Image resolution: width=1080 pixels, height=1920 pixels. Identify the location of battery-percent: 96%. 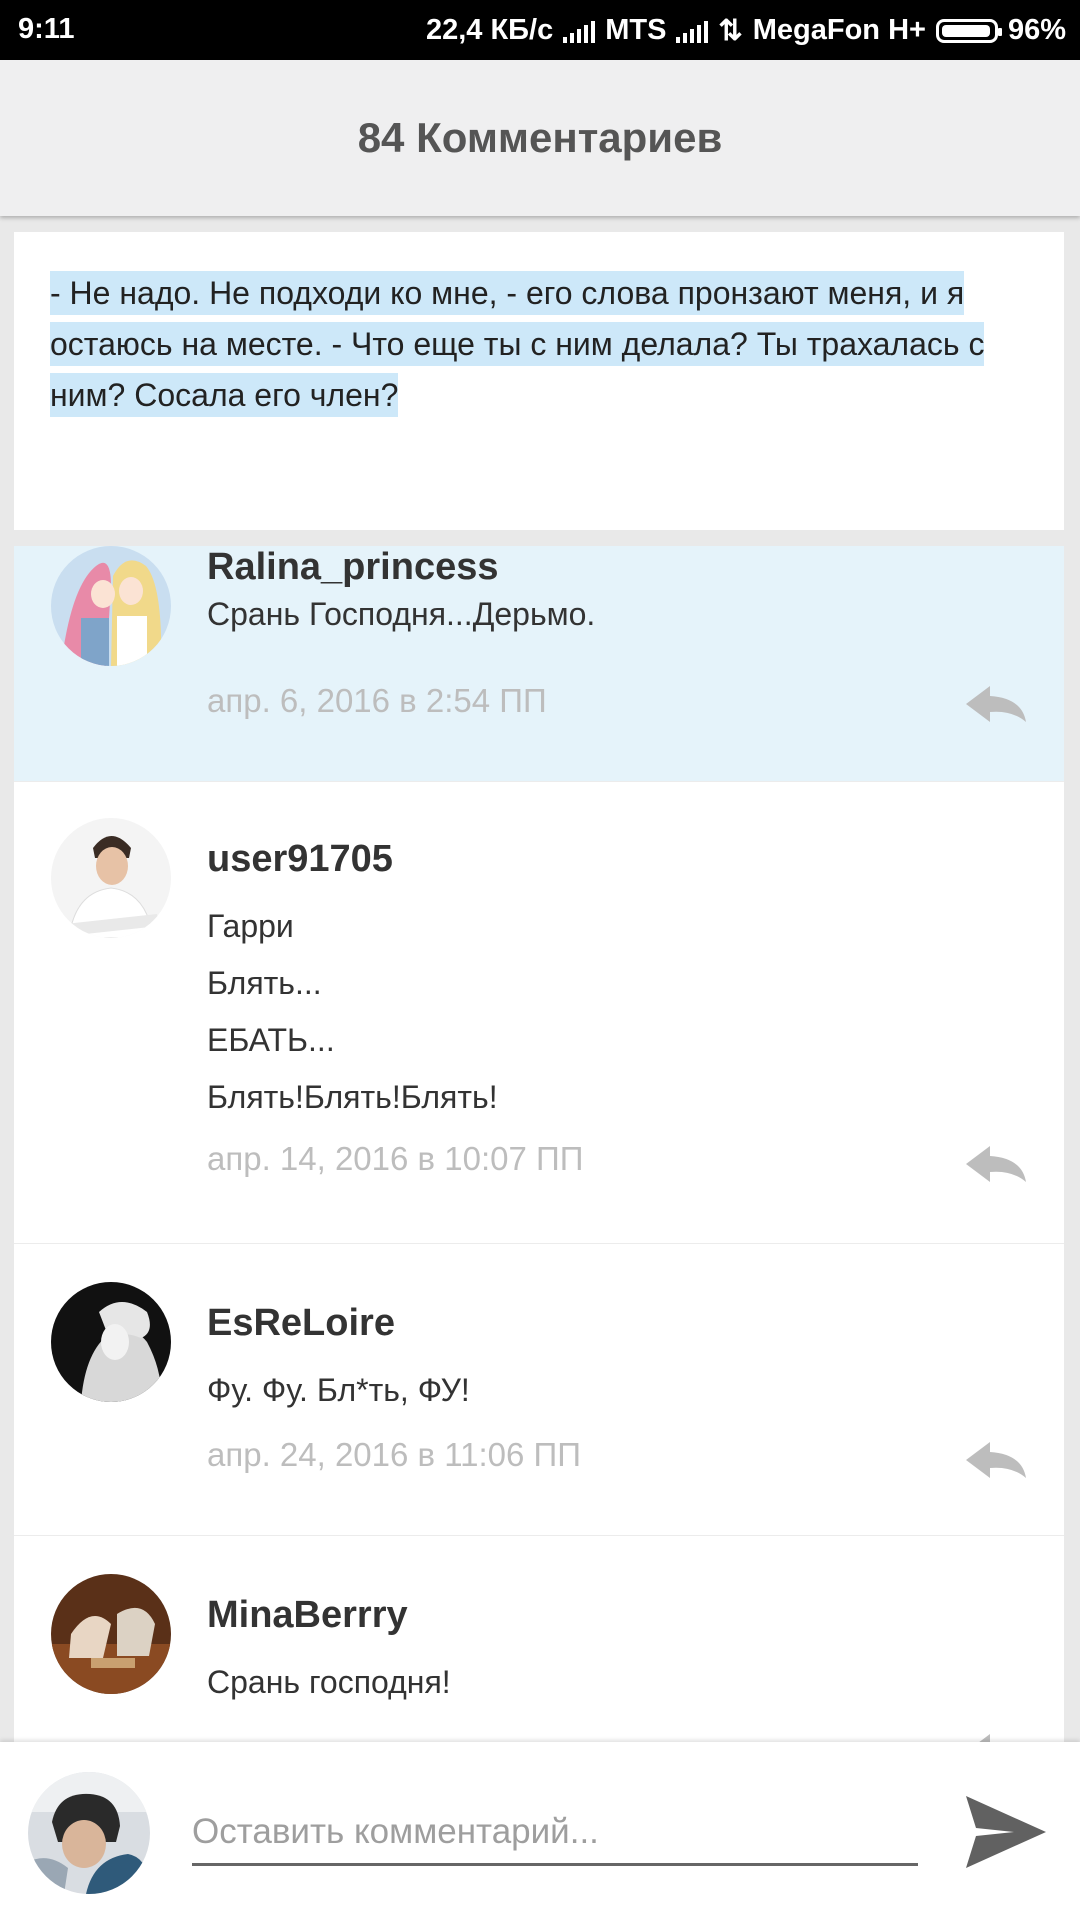
(1036, 30).